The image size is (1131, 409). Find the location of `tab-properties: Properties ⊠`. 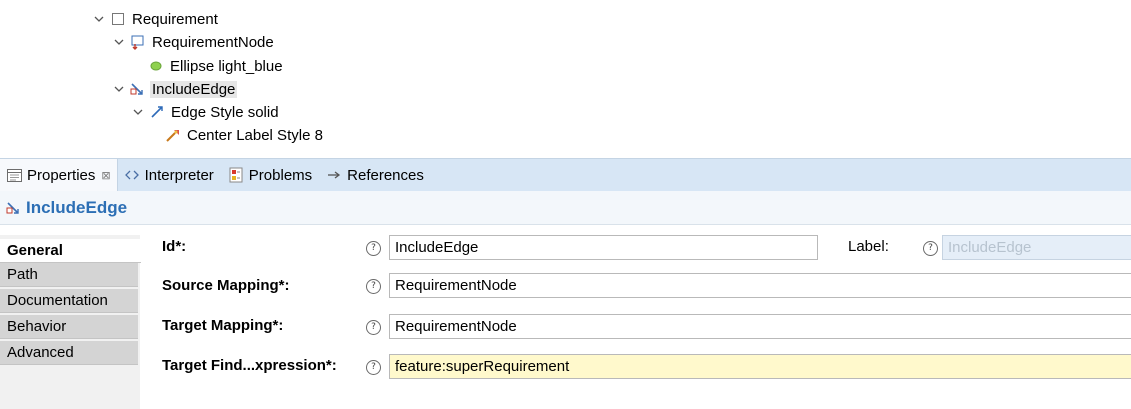

tab-properties: Properties ⊠ is located at coordinates (59, 175).